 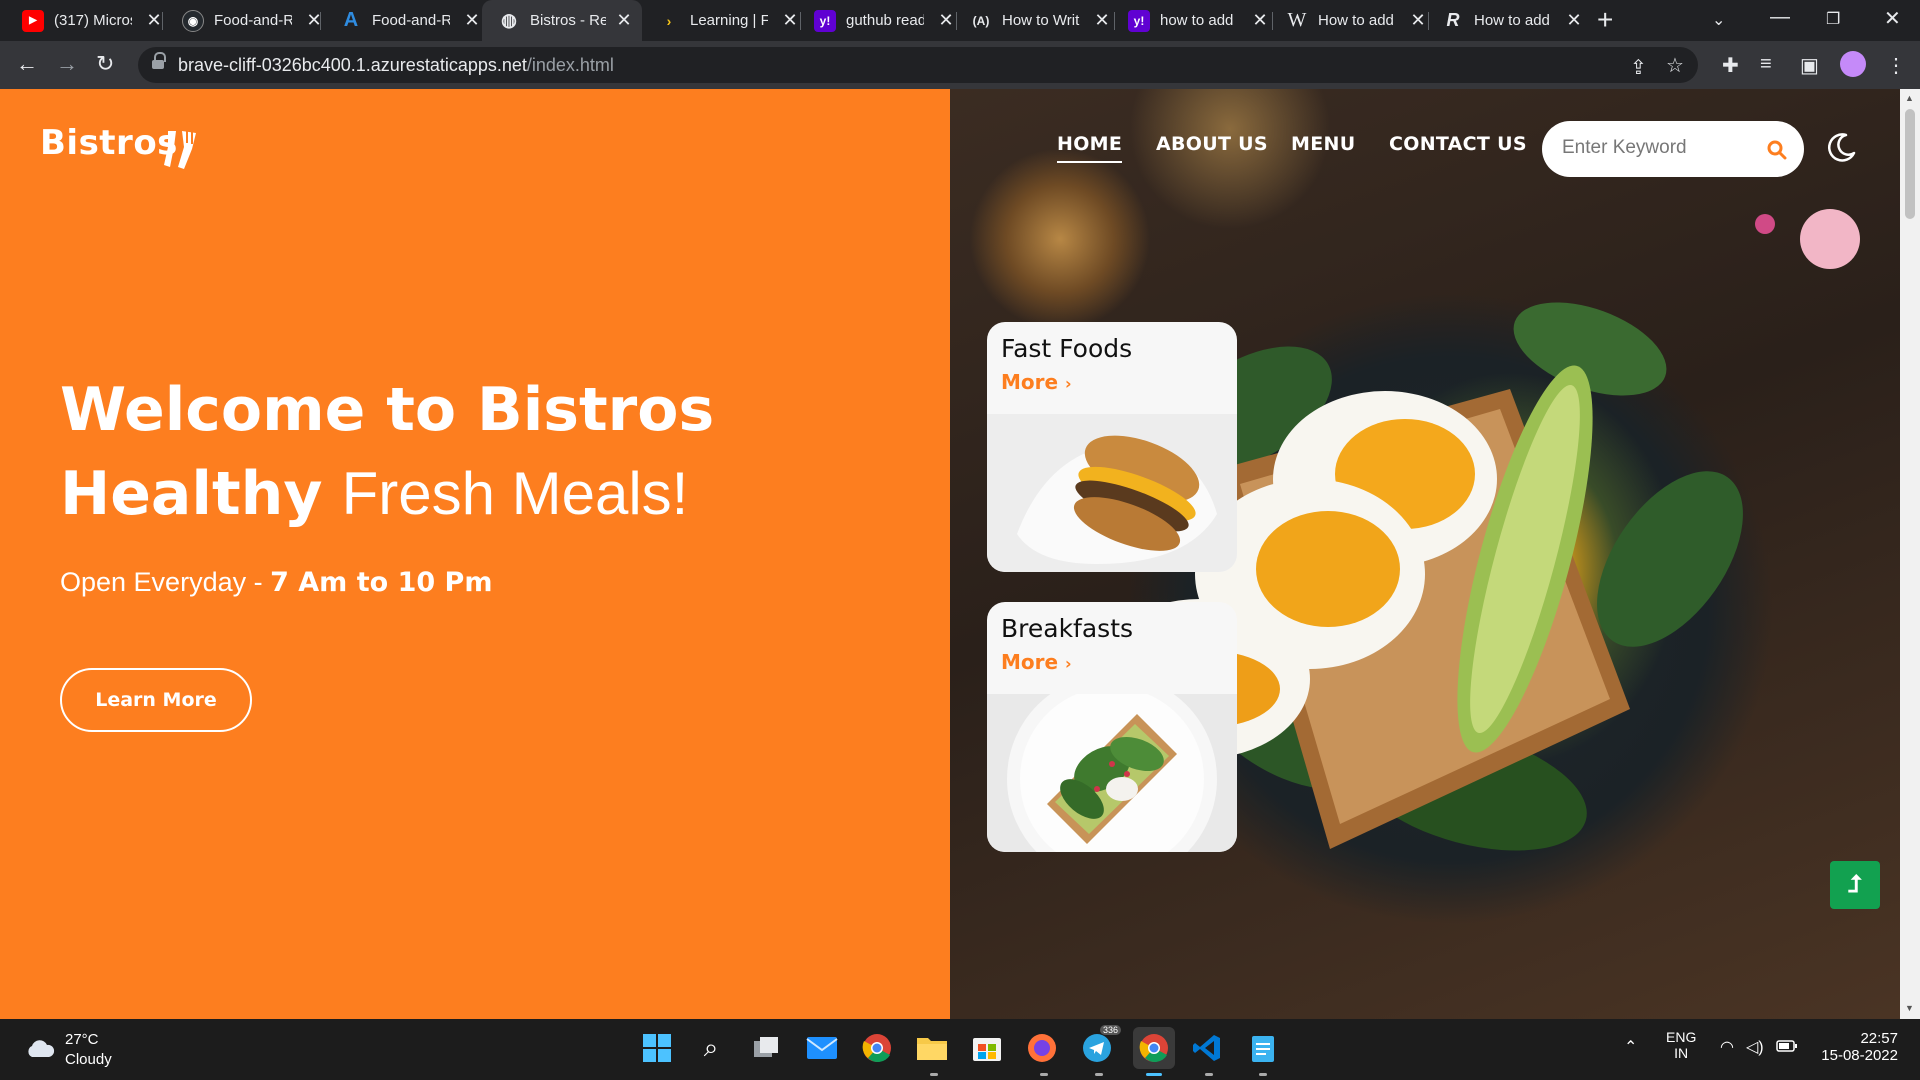 I want to click on scrollbar-thumb, so click(x=1910, y=164).